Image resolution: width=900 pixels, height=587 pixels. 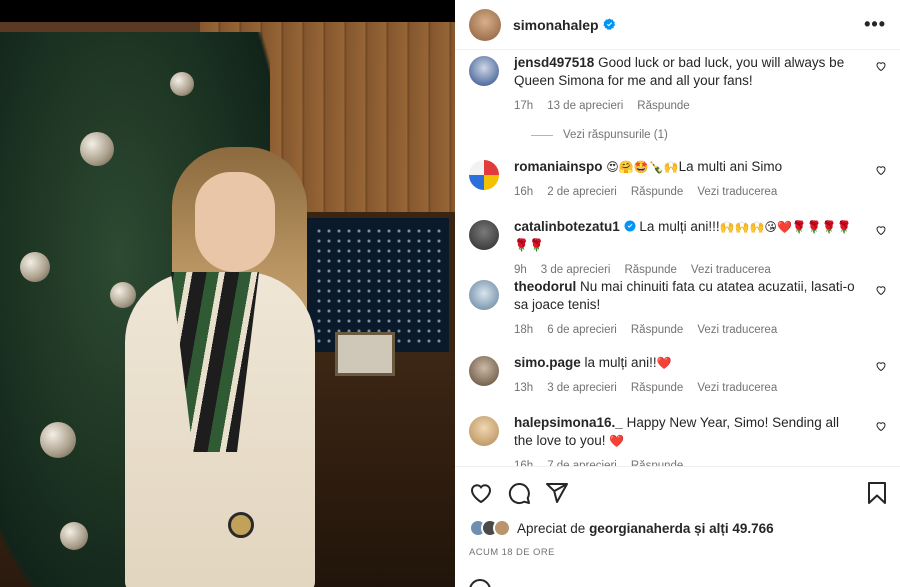 I want to click on comment-username: theodorul, so click(x=545, y=286).